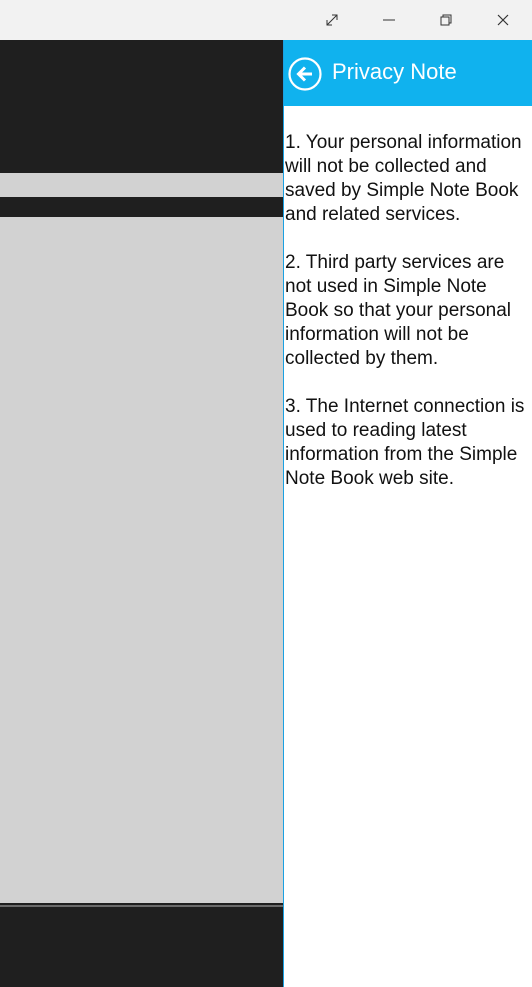 The height and width of the screenshot is (987, 532). I want to click on restore-icon, so click(446, 20).